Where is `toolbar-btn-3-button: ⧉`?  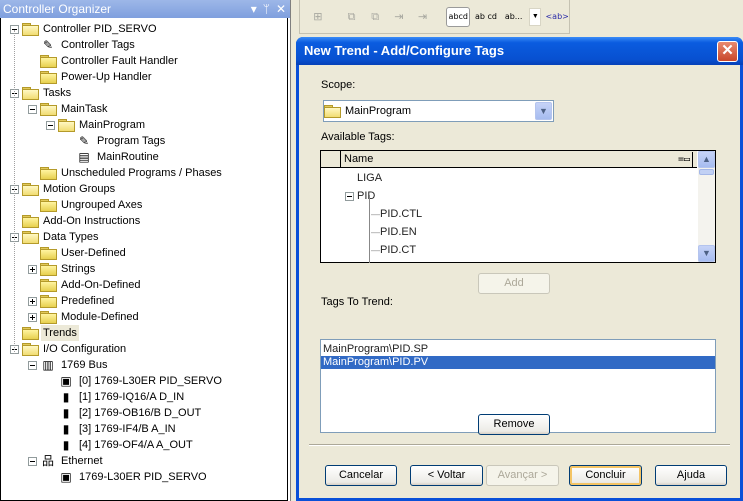
toolbar-btn-3-button: ⧉ is located at coordinates (375, 17).